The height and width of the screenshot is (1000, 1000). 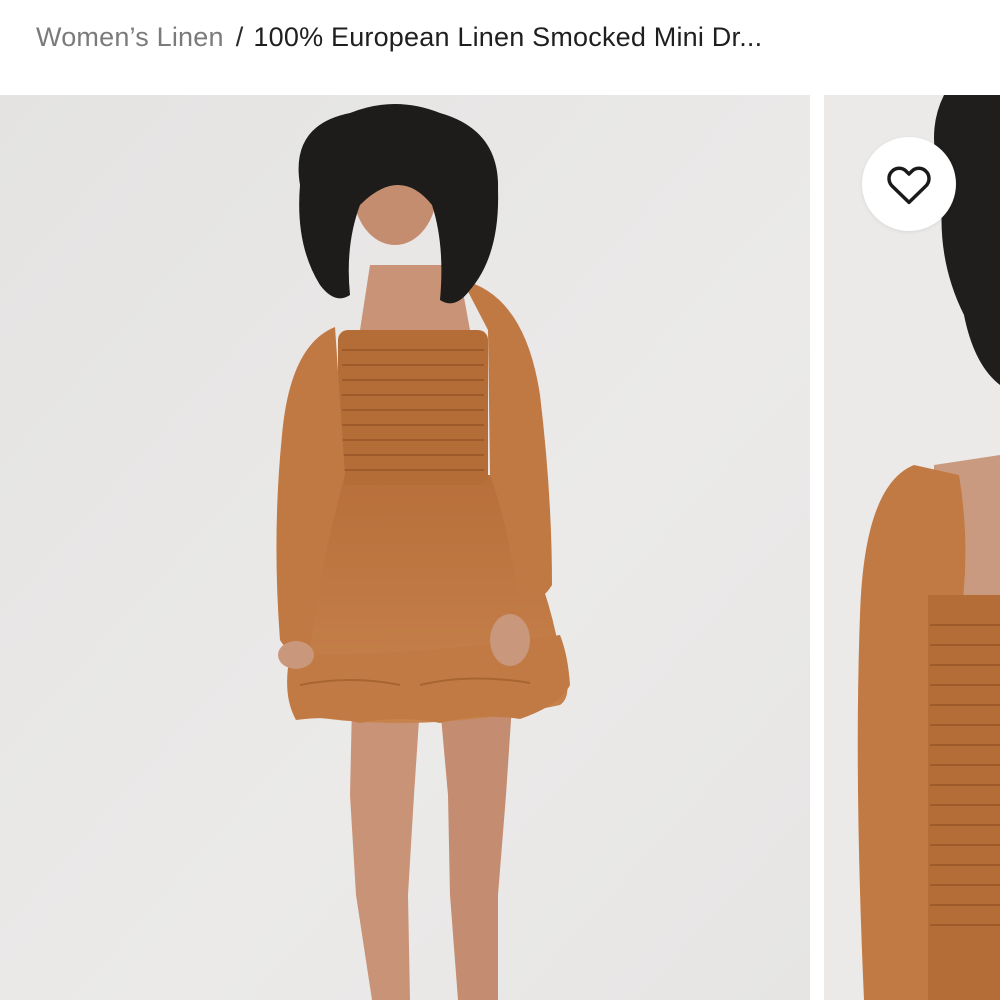 What do you see at coordinates (130, 37) in the screenshot?
I see `breadcrumb-link-womens-linen: Women’s Linen` at bounding box center [130, 37].